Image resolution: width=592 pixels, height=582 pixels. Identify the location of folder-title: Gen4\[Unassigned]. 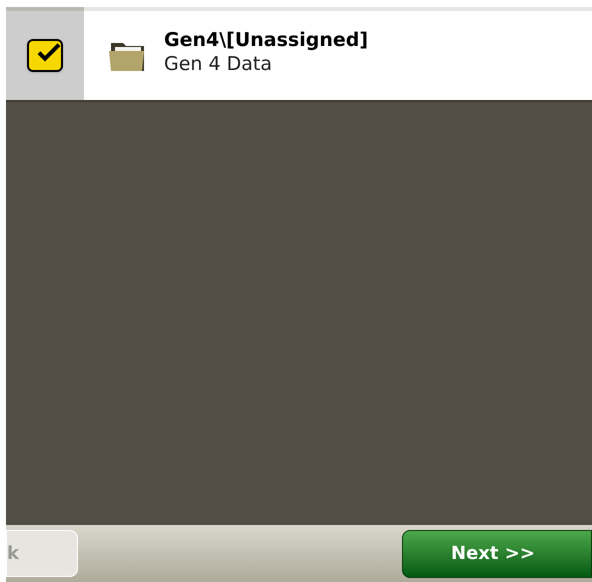
(266, 40).